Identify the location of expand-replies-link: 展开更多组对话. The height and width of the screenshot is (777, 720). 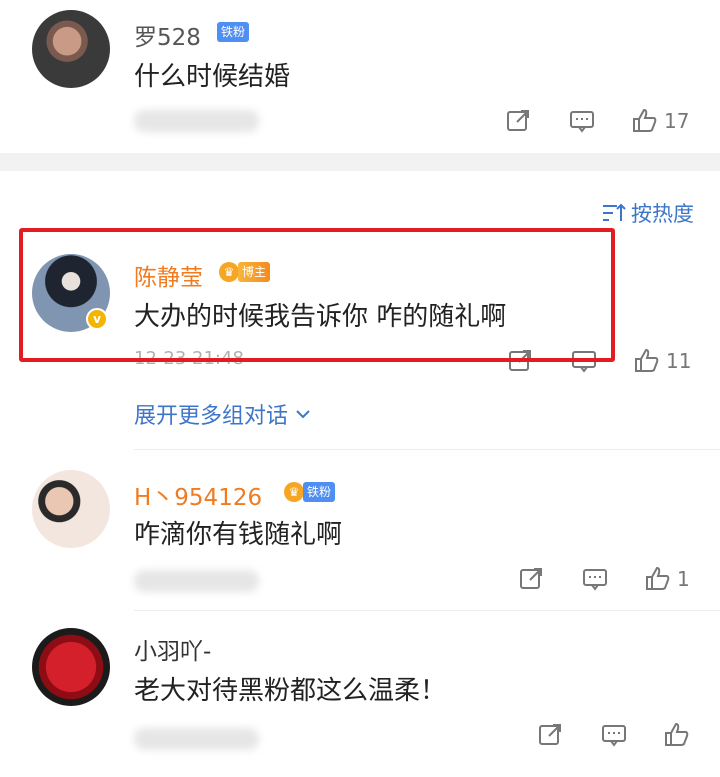
(223, 414).